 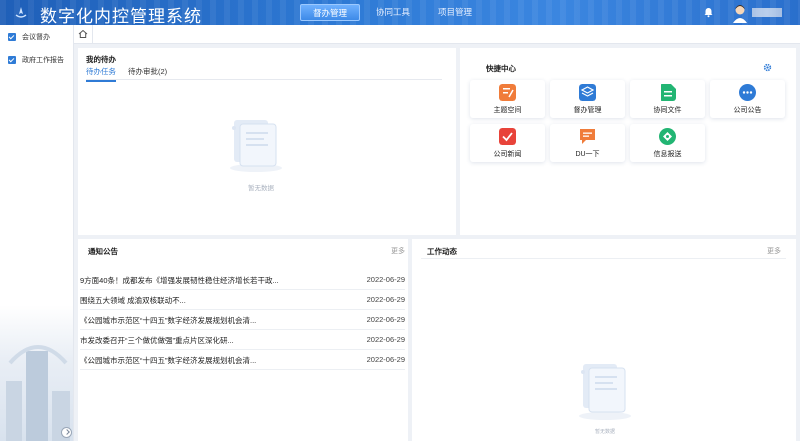 What do you see at coordinates (442, 251) in the screenshot?
I see `work-panel-title: 工作动态` at bounding box center [442, 251].